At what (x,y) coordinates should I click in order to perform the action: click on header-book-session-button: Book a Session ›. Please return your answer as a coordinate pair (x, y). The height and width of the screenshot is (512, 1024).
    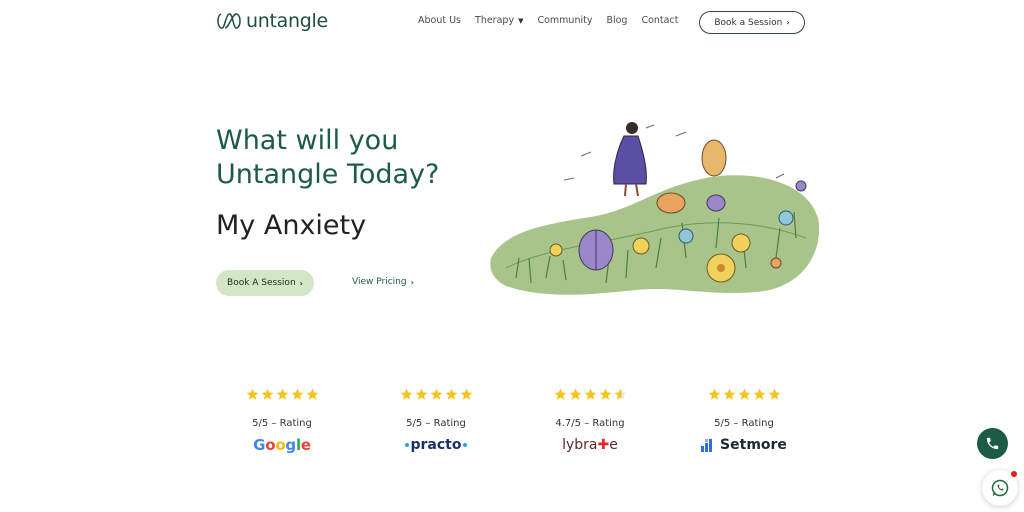
    Looking at the image, I should click on (752, 22).